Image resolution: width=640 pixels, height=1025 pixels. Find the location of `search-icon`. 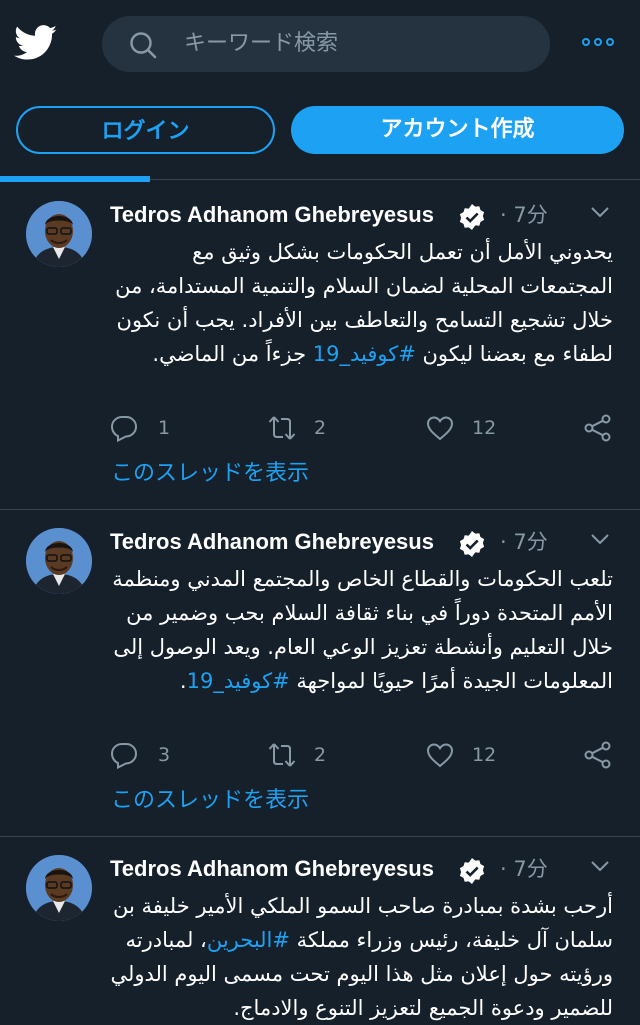

search-icon is located at coordinates (143, 45).